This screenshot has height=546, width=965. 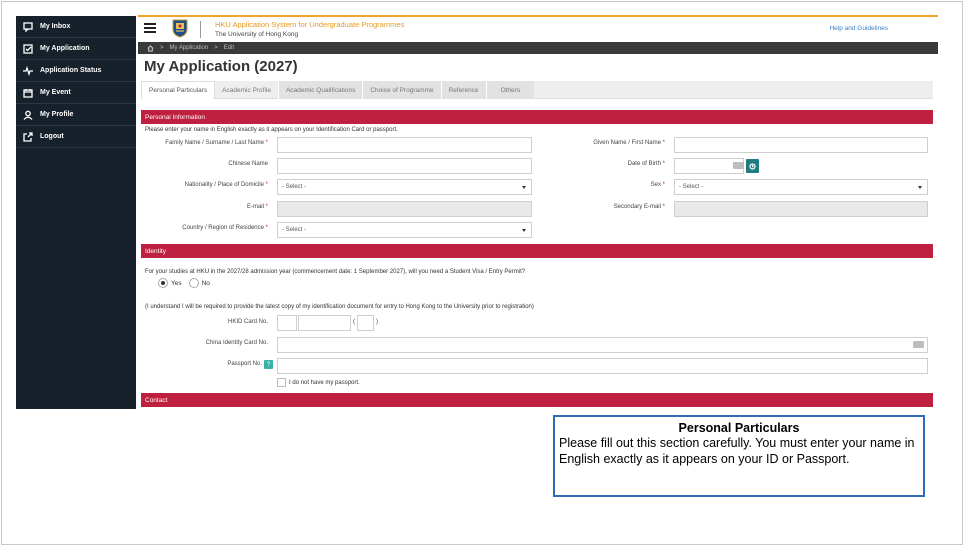 I want to click on tab-academic-qualifications: Academic Qualifications, so click(x=320, y=90).